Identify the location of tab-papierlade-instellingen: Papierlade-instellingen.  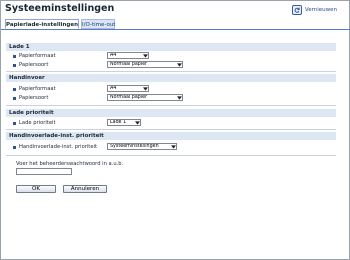
(42, 24).